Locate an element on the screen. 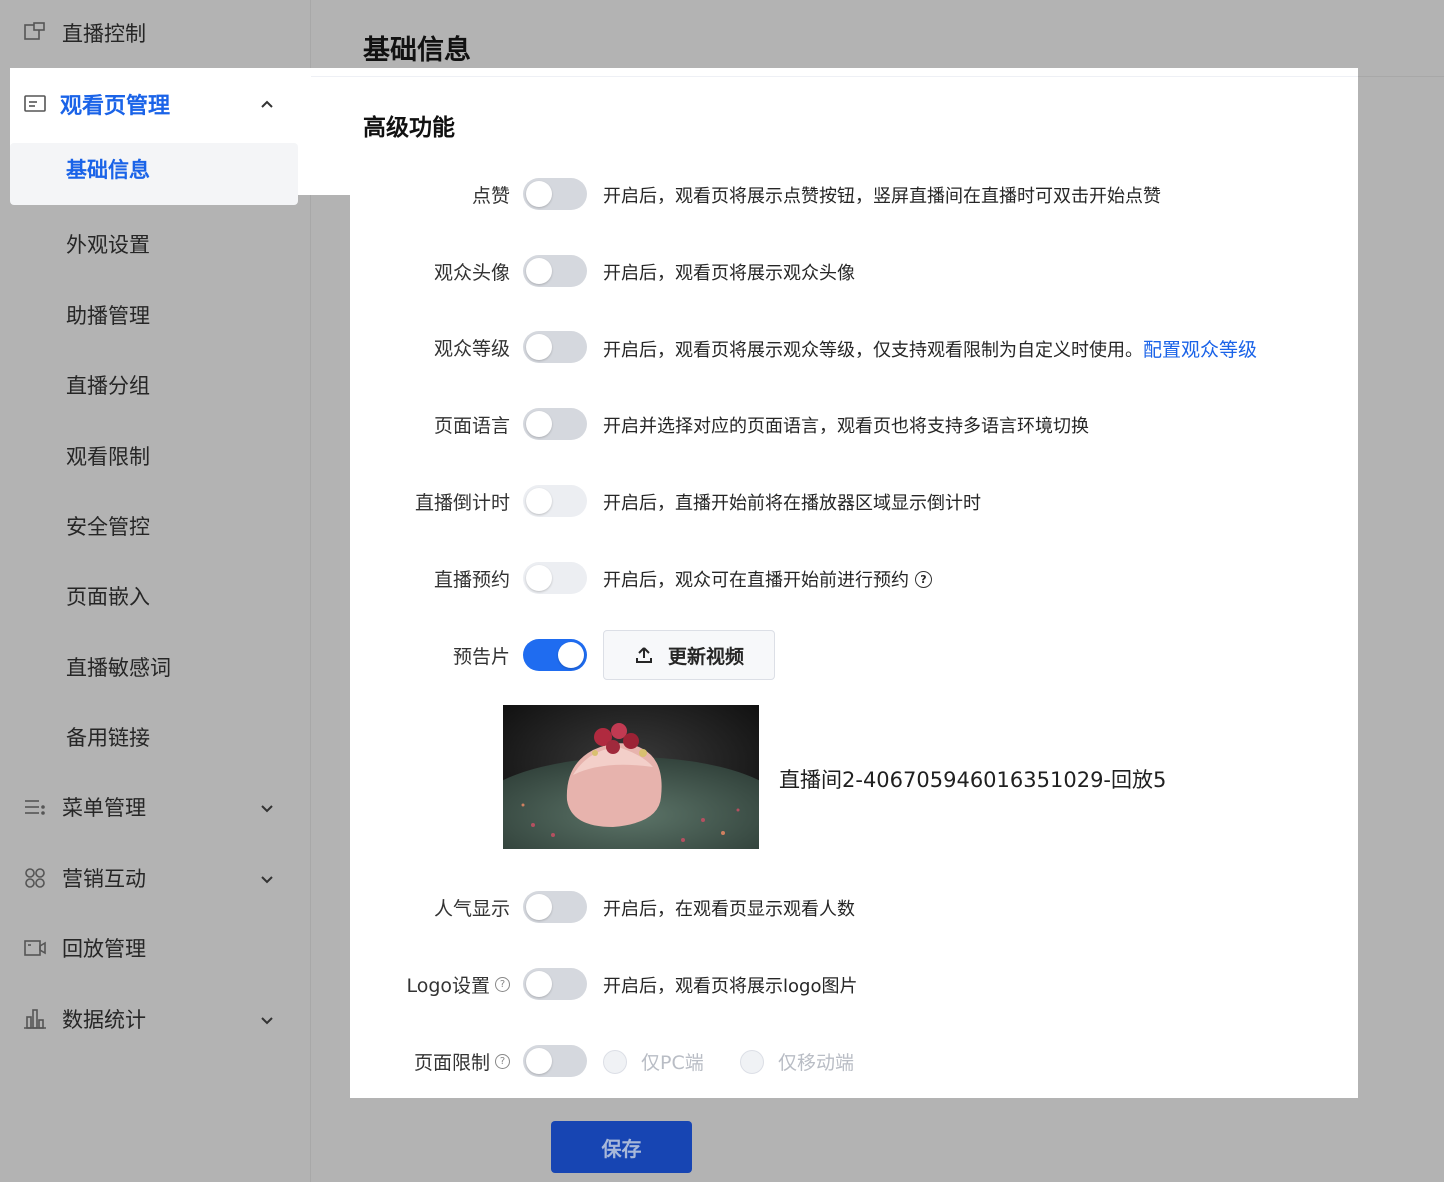 The height and width of the screenshot is (1182, 1444). language-toggle is located at coordinates (555, 424).